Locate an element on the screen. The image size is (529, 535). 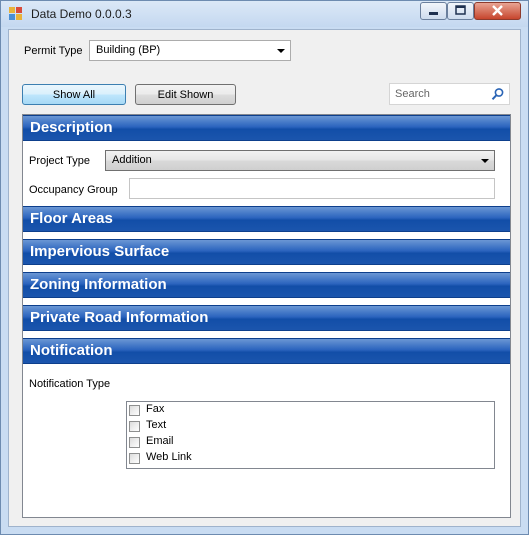
notification-type-list: Fax Text Email Web Link is located at coordinates (310, 435).